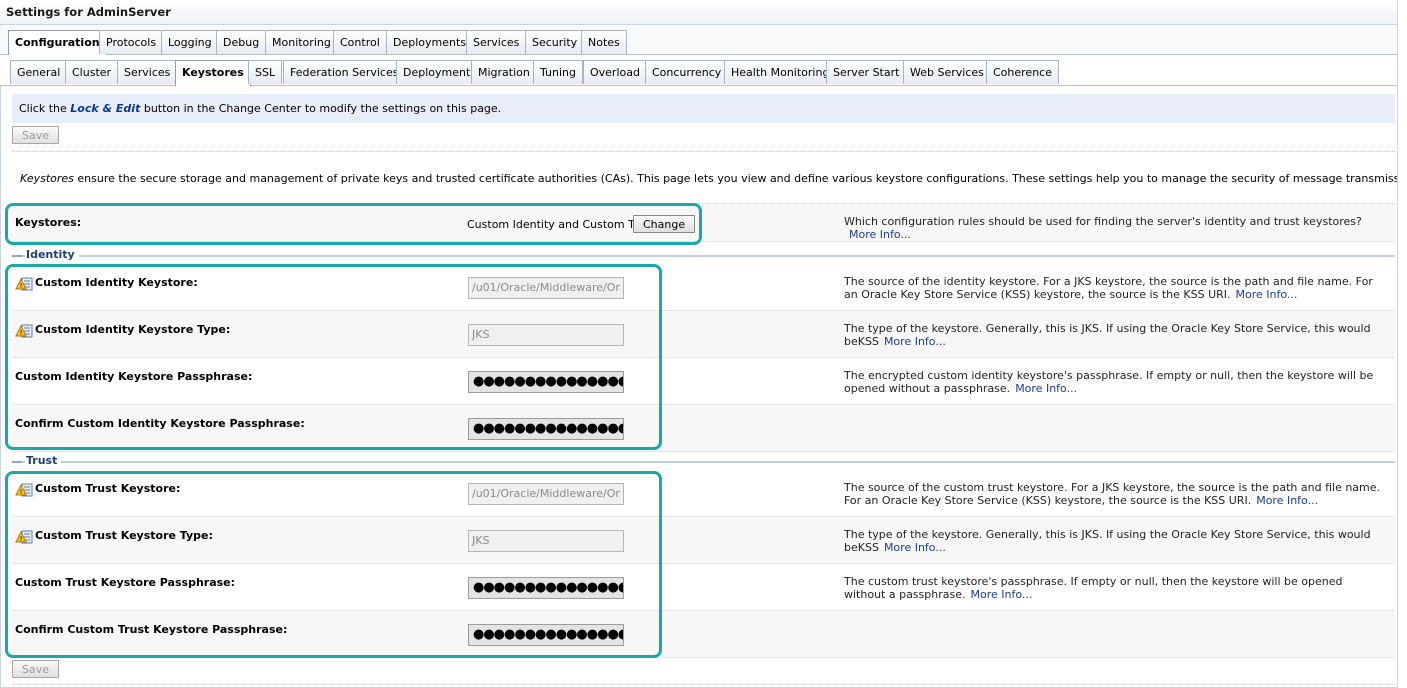 This screenshot has width=1407, height=688. What do you see at coordinates (48, 222) in the screenshot?
I see `keystores-label: Keystores:` at bounding box center [48, 222].